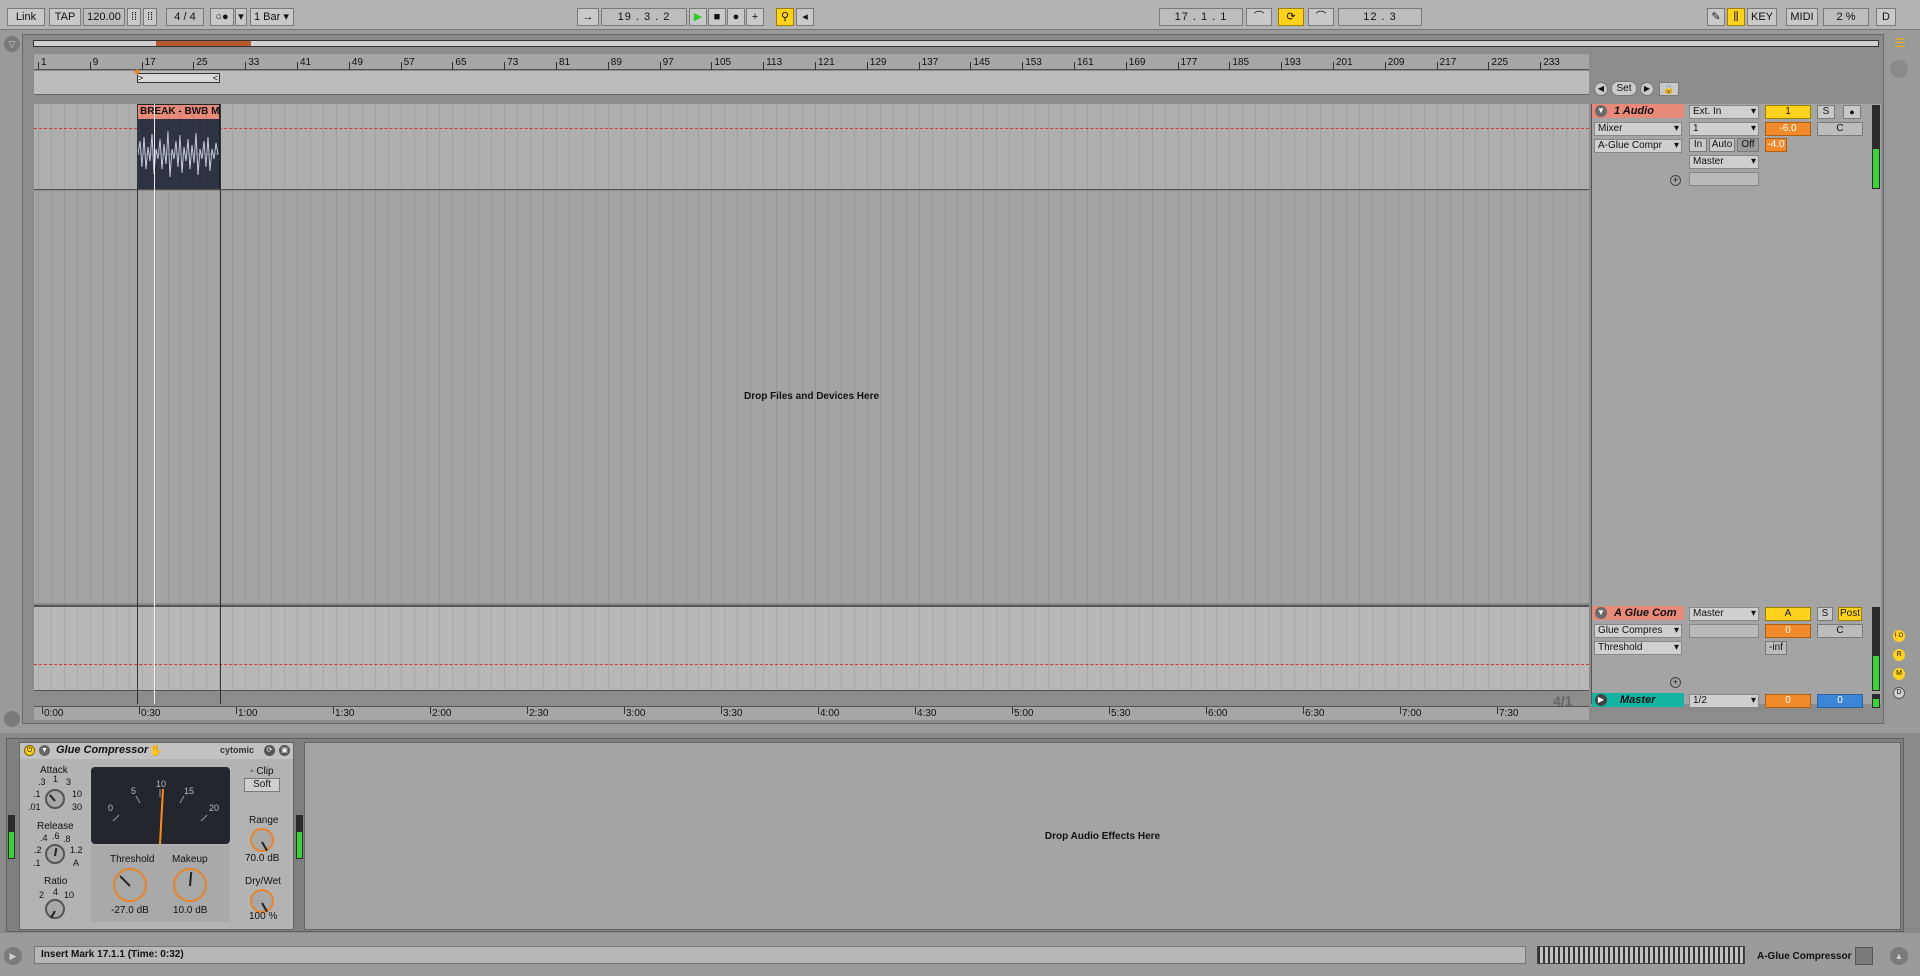  What do you see at coordinates (12, 719) in the screenshot?
I see `zoom-toggle-icon` at bounding box center [12, 719].